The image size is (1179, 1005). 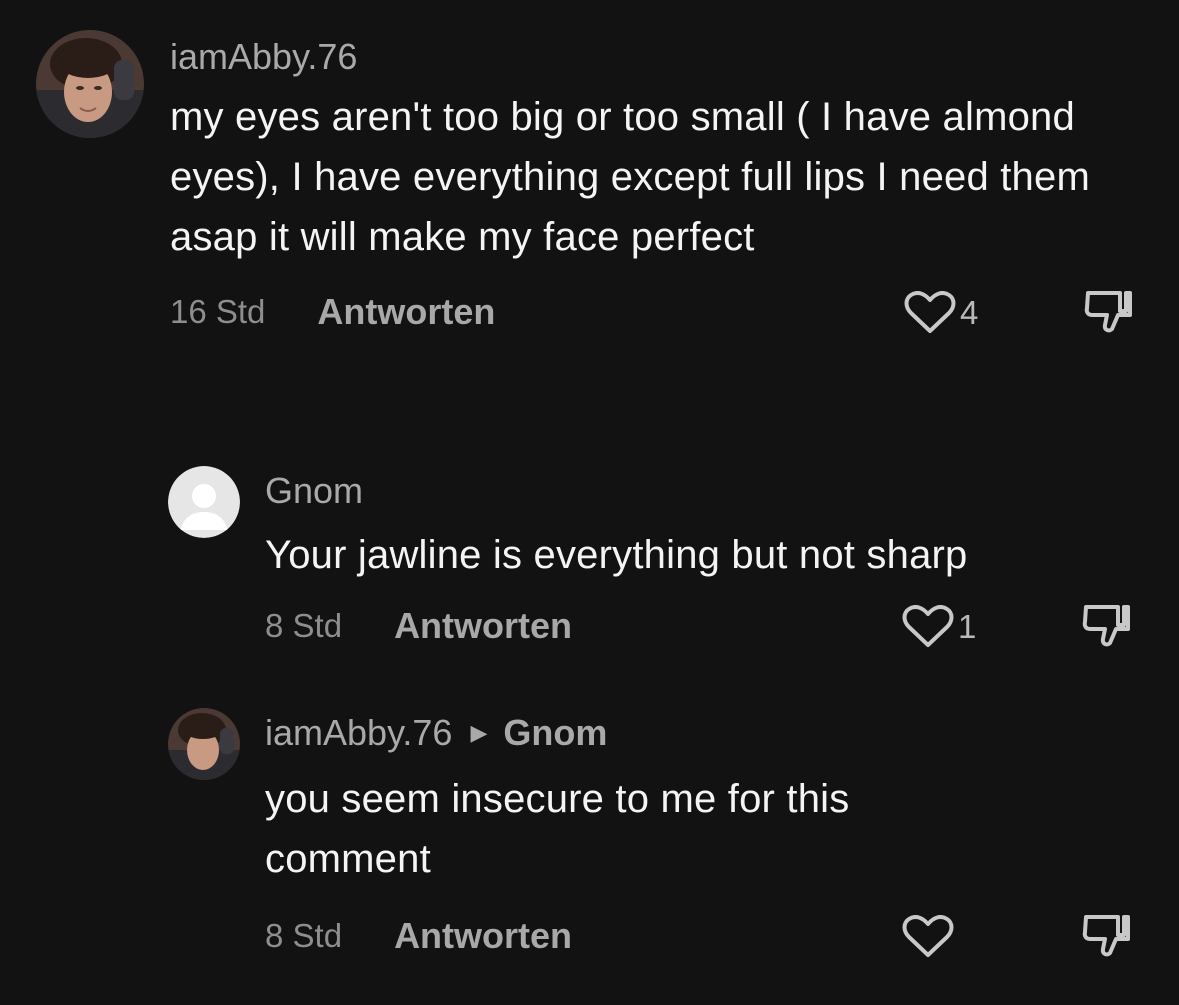 I want to click on comment-author: iamAbby.76 ▶ Gnom, so click(x=705, y=732).